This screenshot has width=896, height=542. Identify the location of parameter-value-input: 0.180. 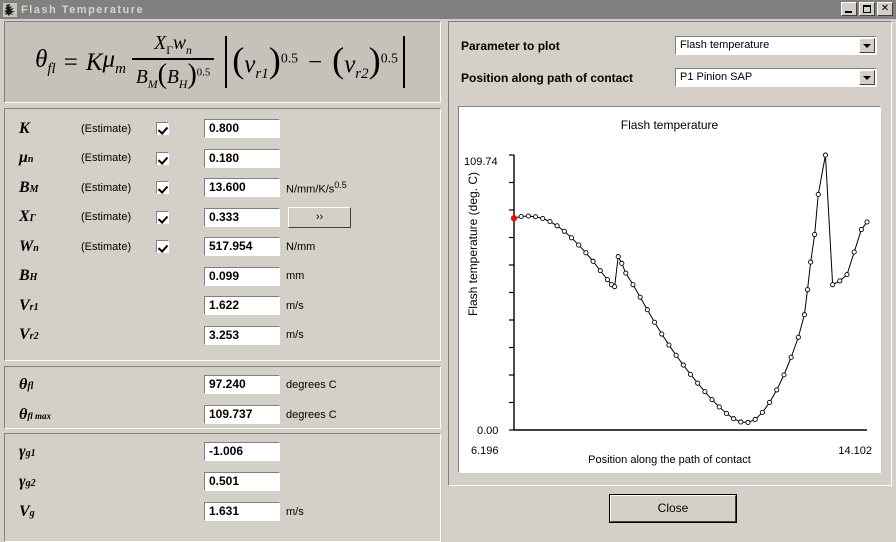
(242, 158).